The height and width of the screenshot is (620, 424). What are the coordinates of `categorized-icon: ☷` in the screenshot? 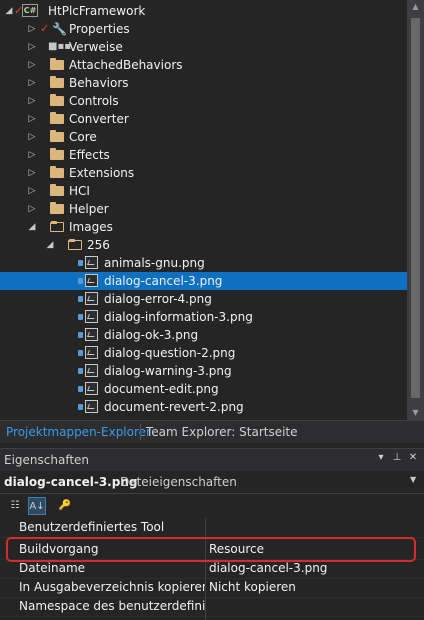 It's located at (15, 506).